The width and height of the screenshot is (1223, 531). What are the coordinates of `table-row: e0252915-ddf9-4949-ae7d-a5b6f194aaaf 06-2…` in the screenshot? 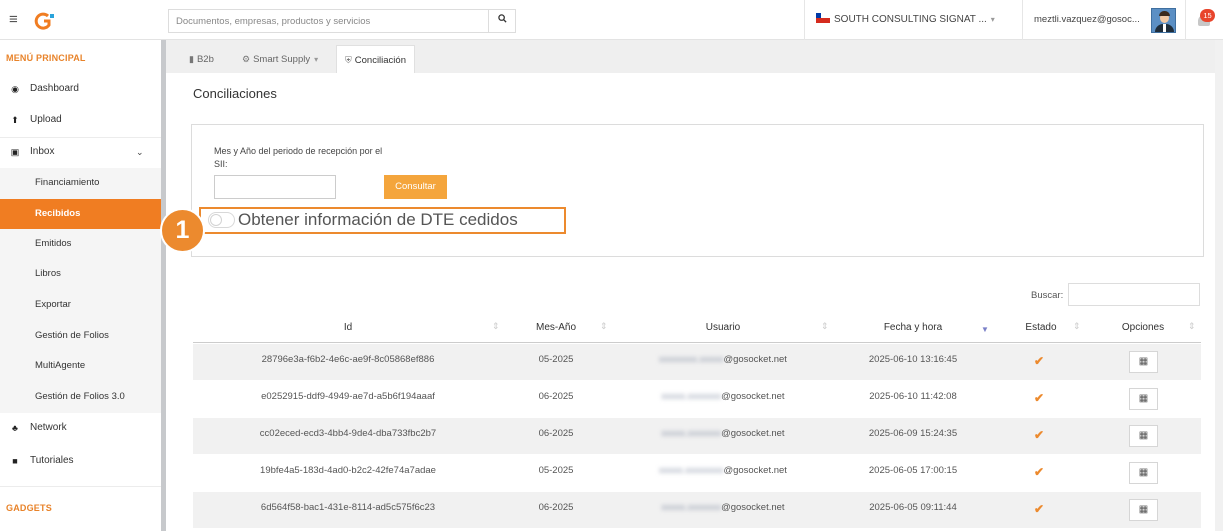 It's located at (697, 399).